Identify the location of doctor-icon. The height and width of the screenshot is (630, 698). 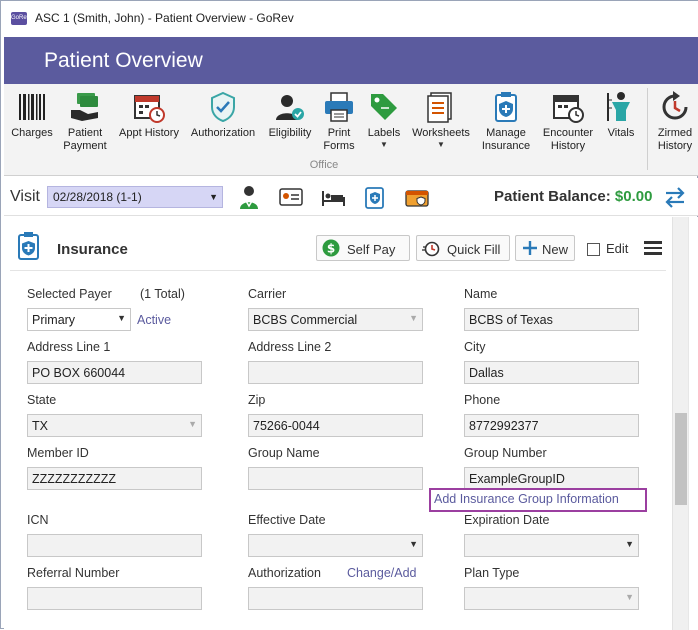
(249, 197).